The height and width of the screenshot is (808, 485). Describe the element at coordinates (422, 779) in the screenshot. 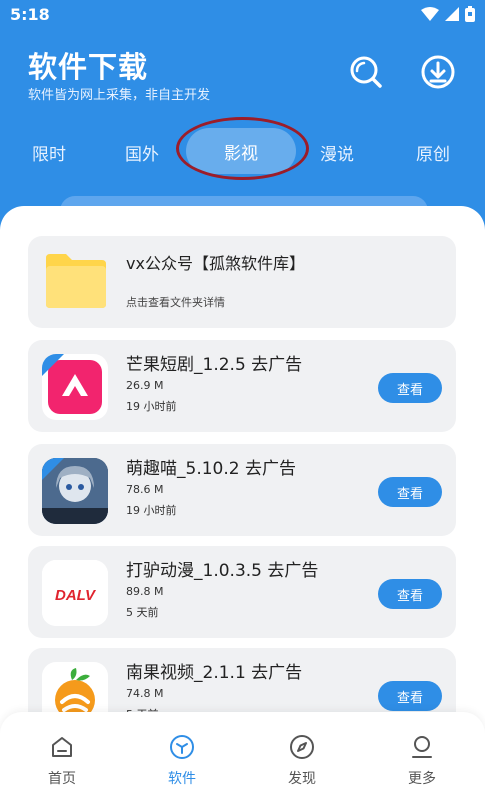

I see `nav-label: 更多` at that location.